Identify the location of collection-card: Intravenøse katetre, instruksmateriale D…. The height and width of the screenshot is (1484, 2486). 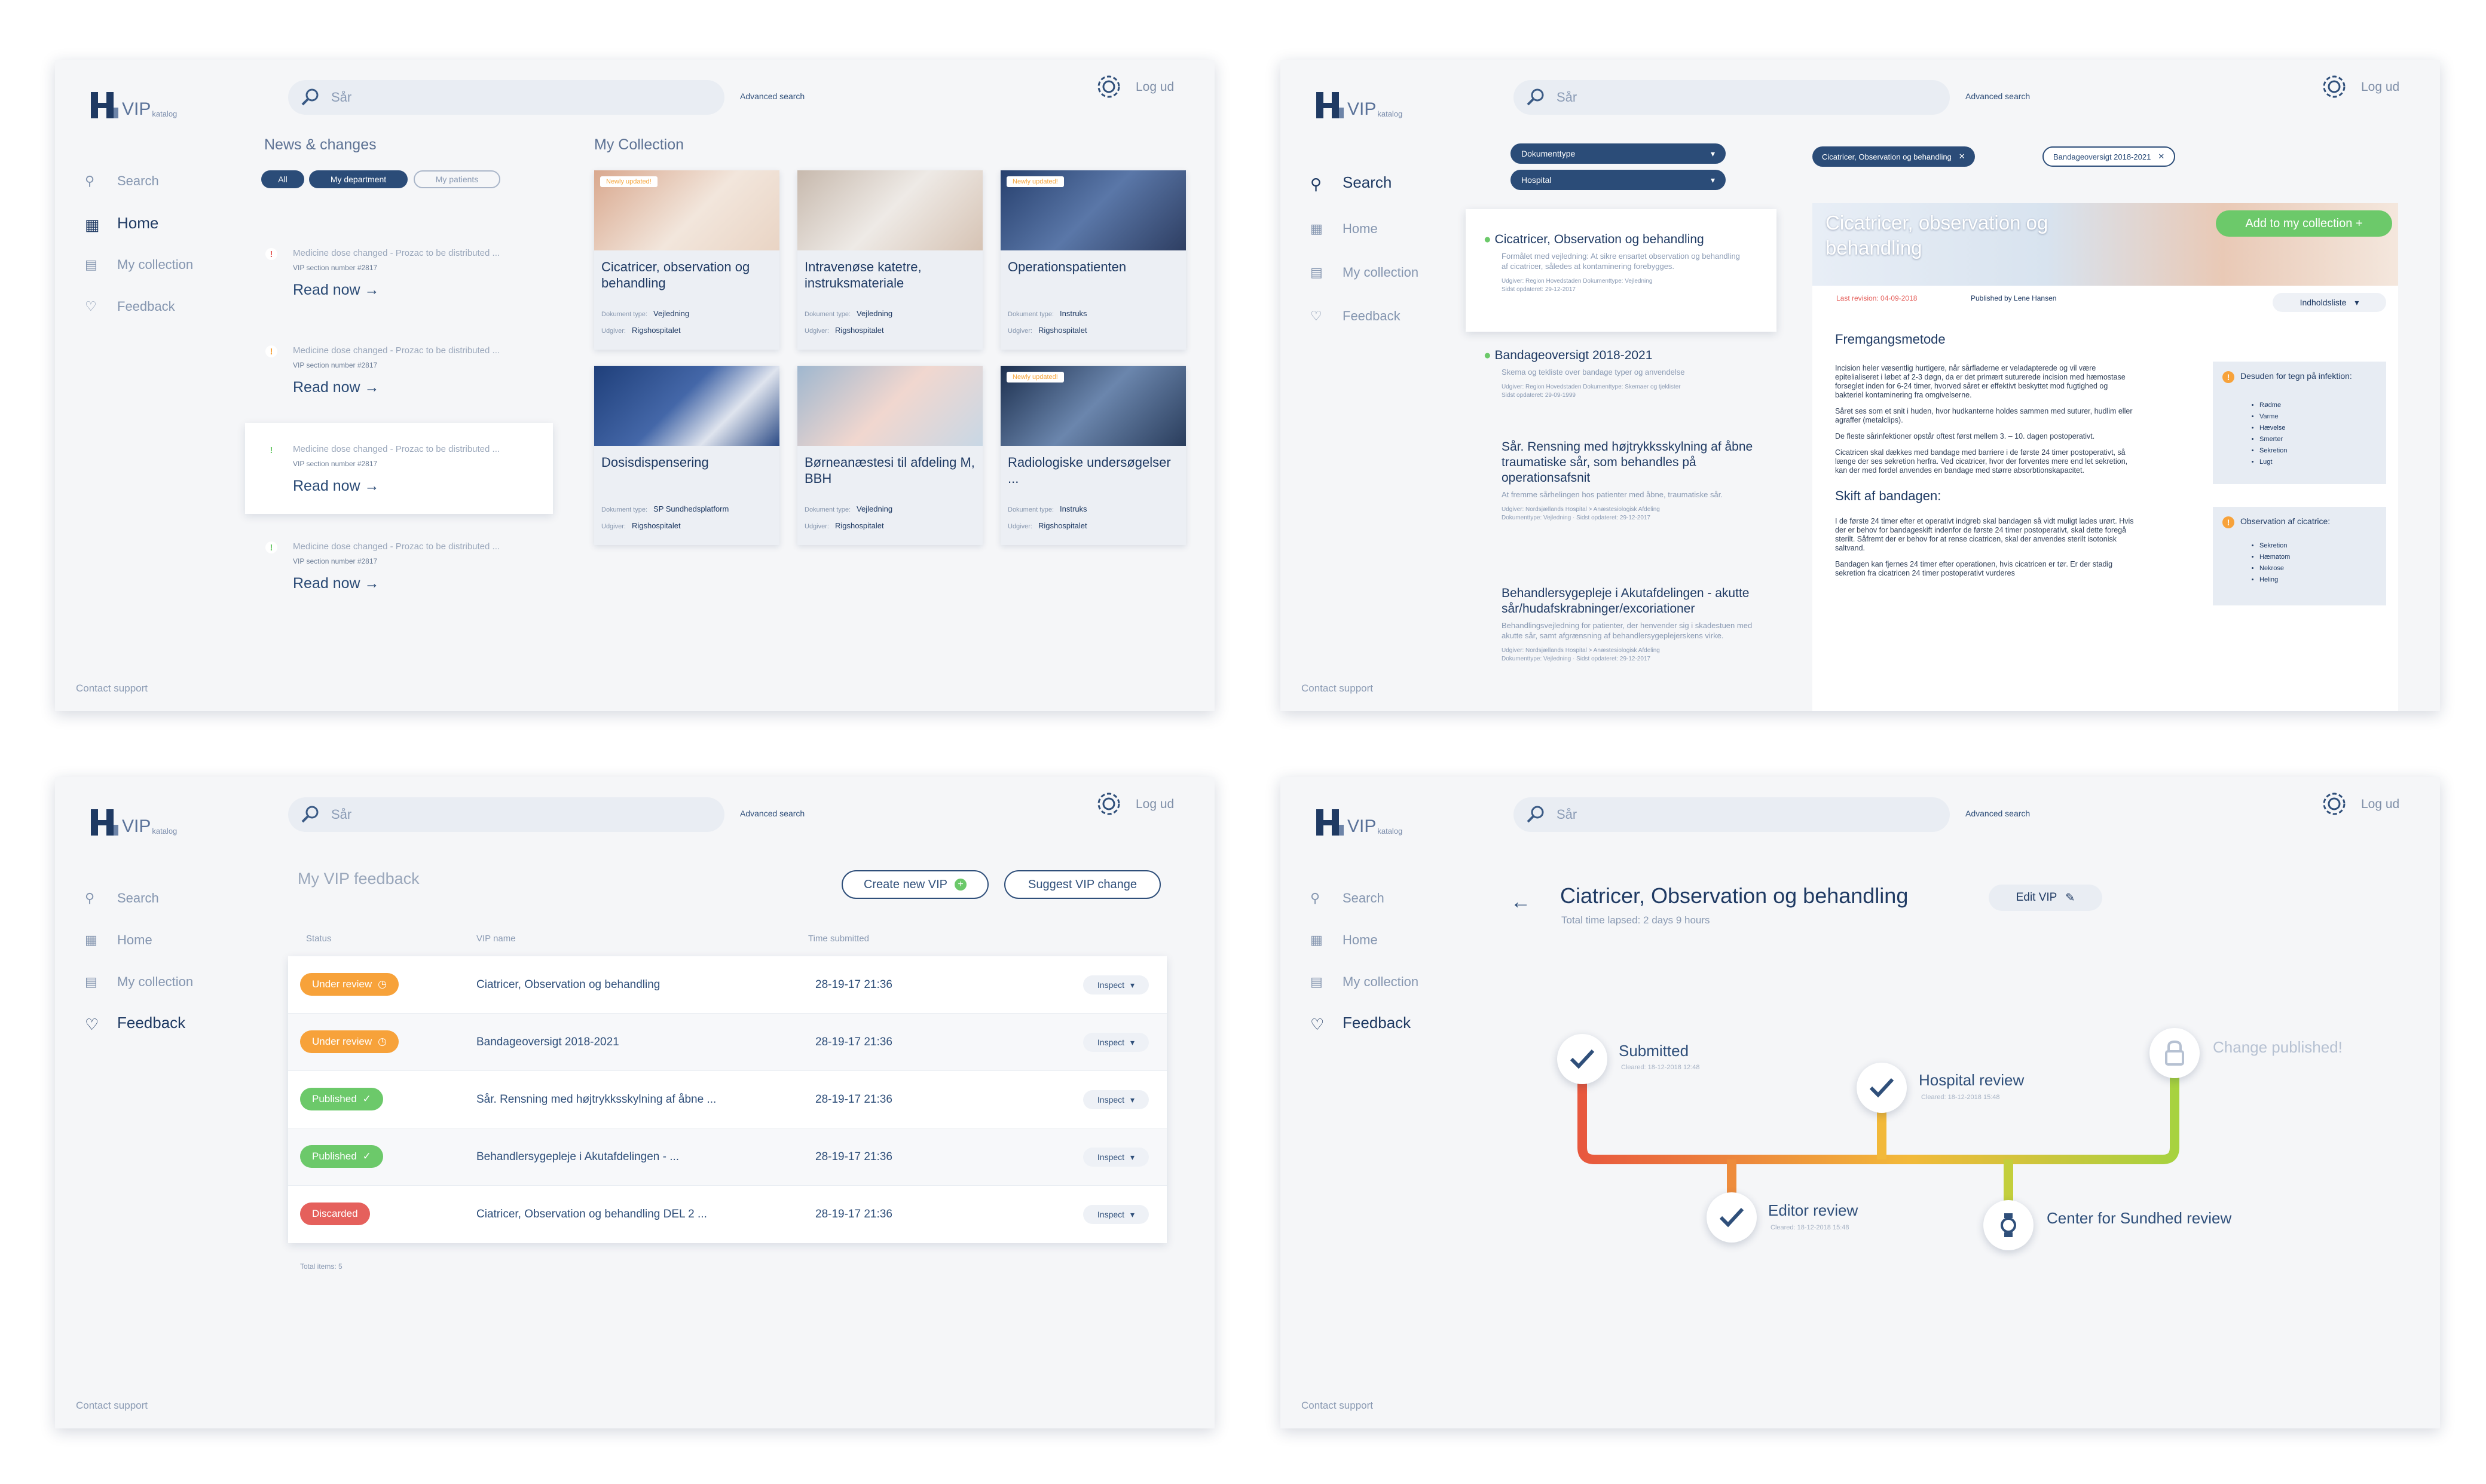
(890, 260).